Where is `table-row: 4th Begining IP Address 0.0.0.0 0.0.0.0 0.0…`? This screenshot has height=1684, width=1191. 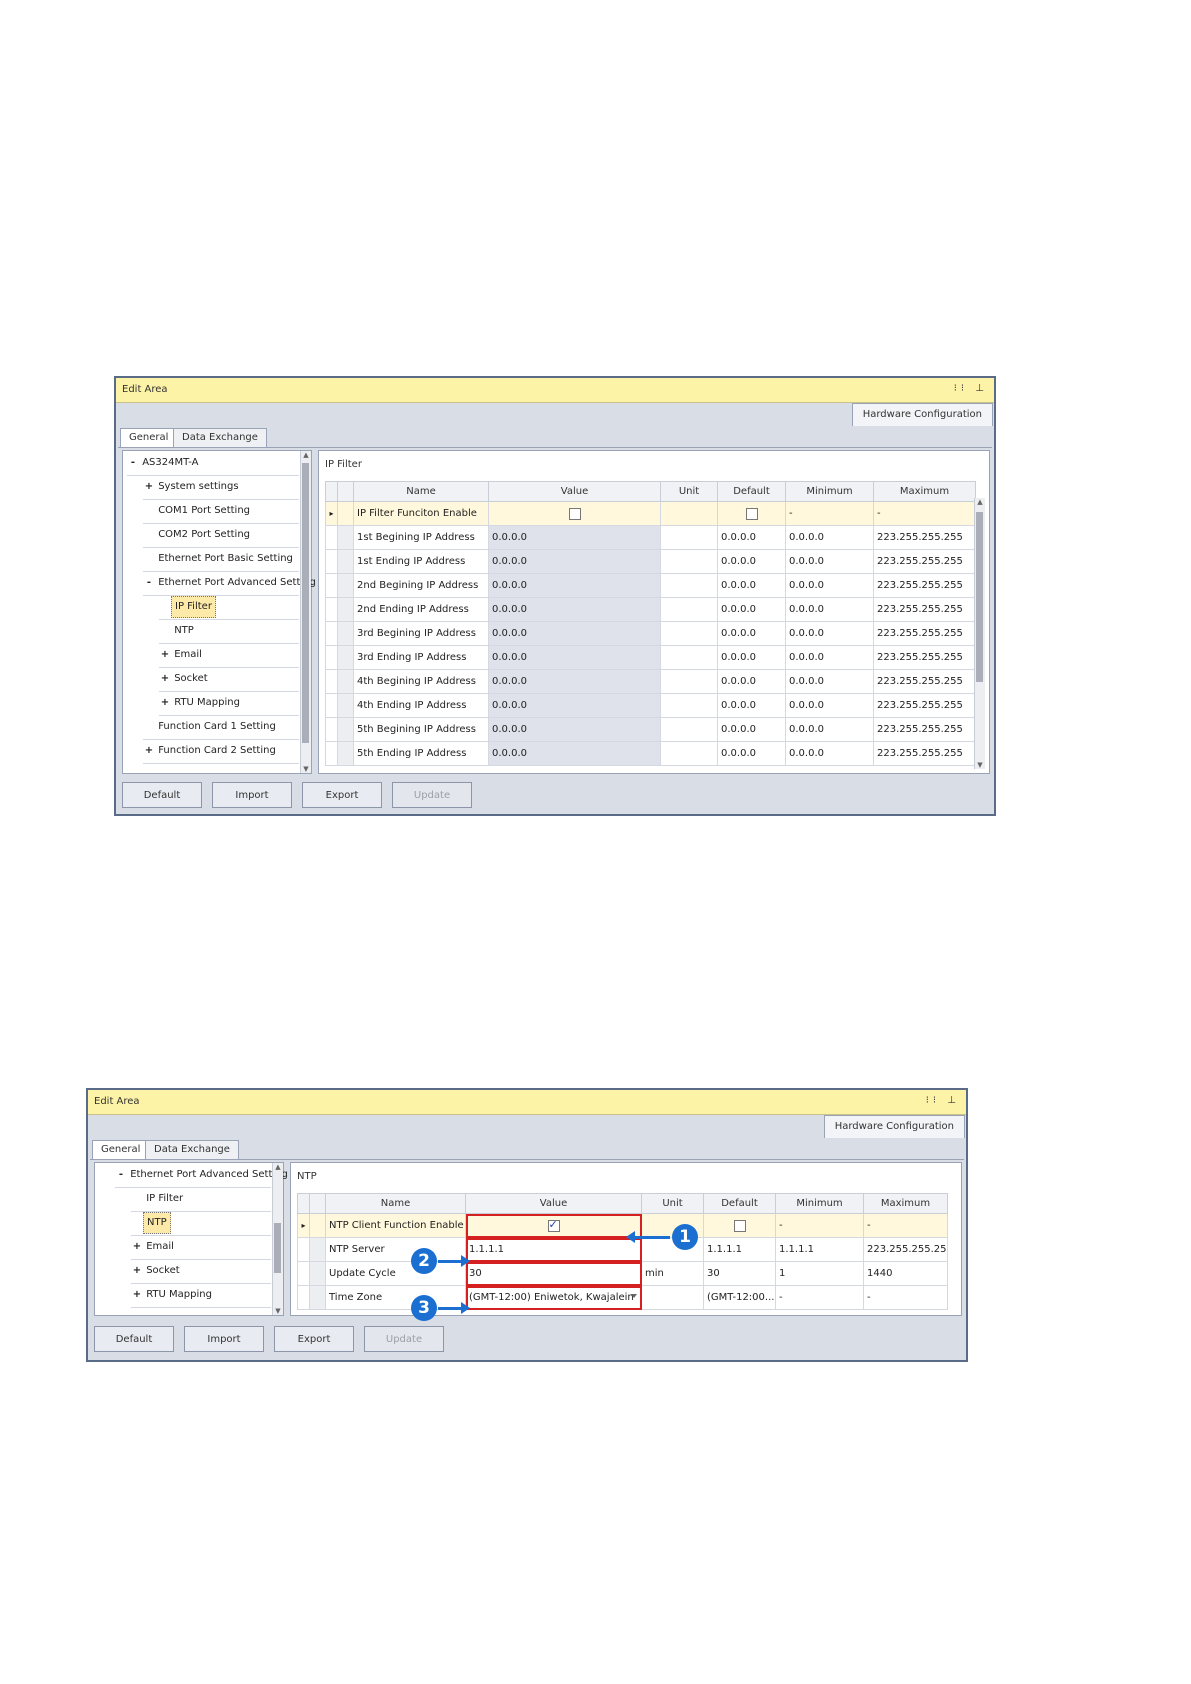
table-row: 4th Begining IP Address 0.0.0.0 0.0.0.0 0.0… is located at coordinates (650, 681).